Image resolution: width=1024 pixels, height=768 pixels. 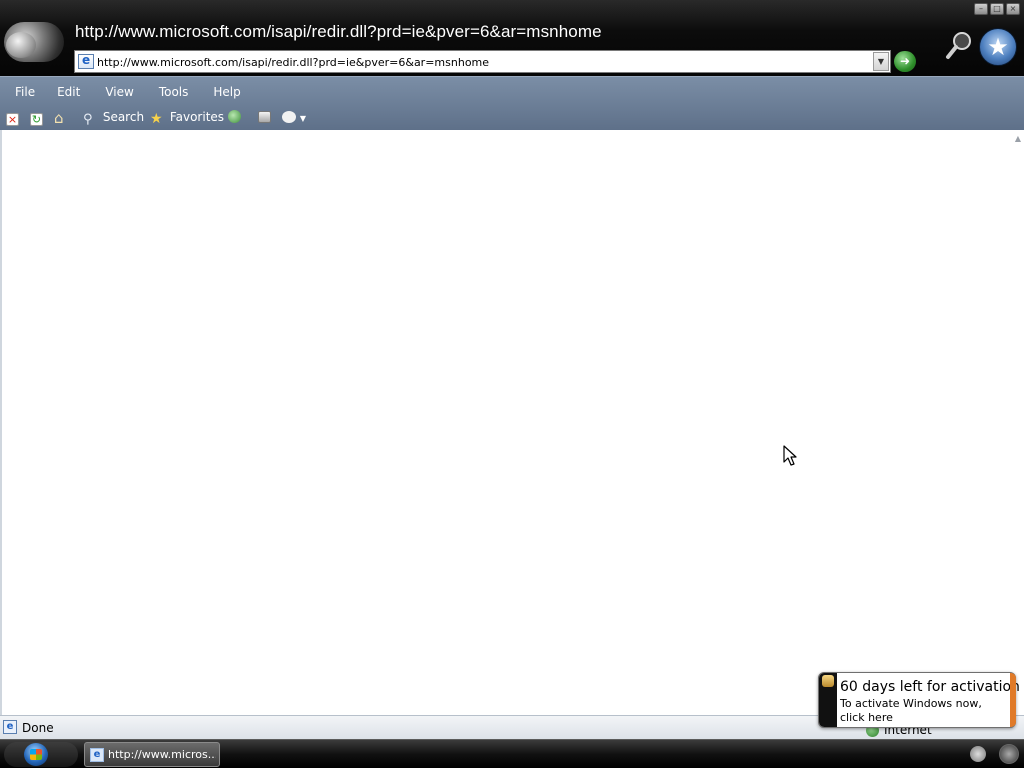 I want to click on navigation-orb, so click(x=34, y=43).